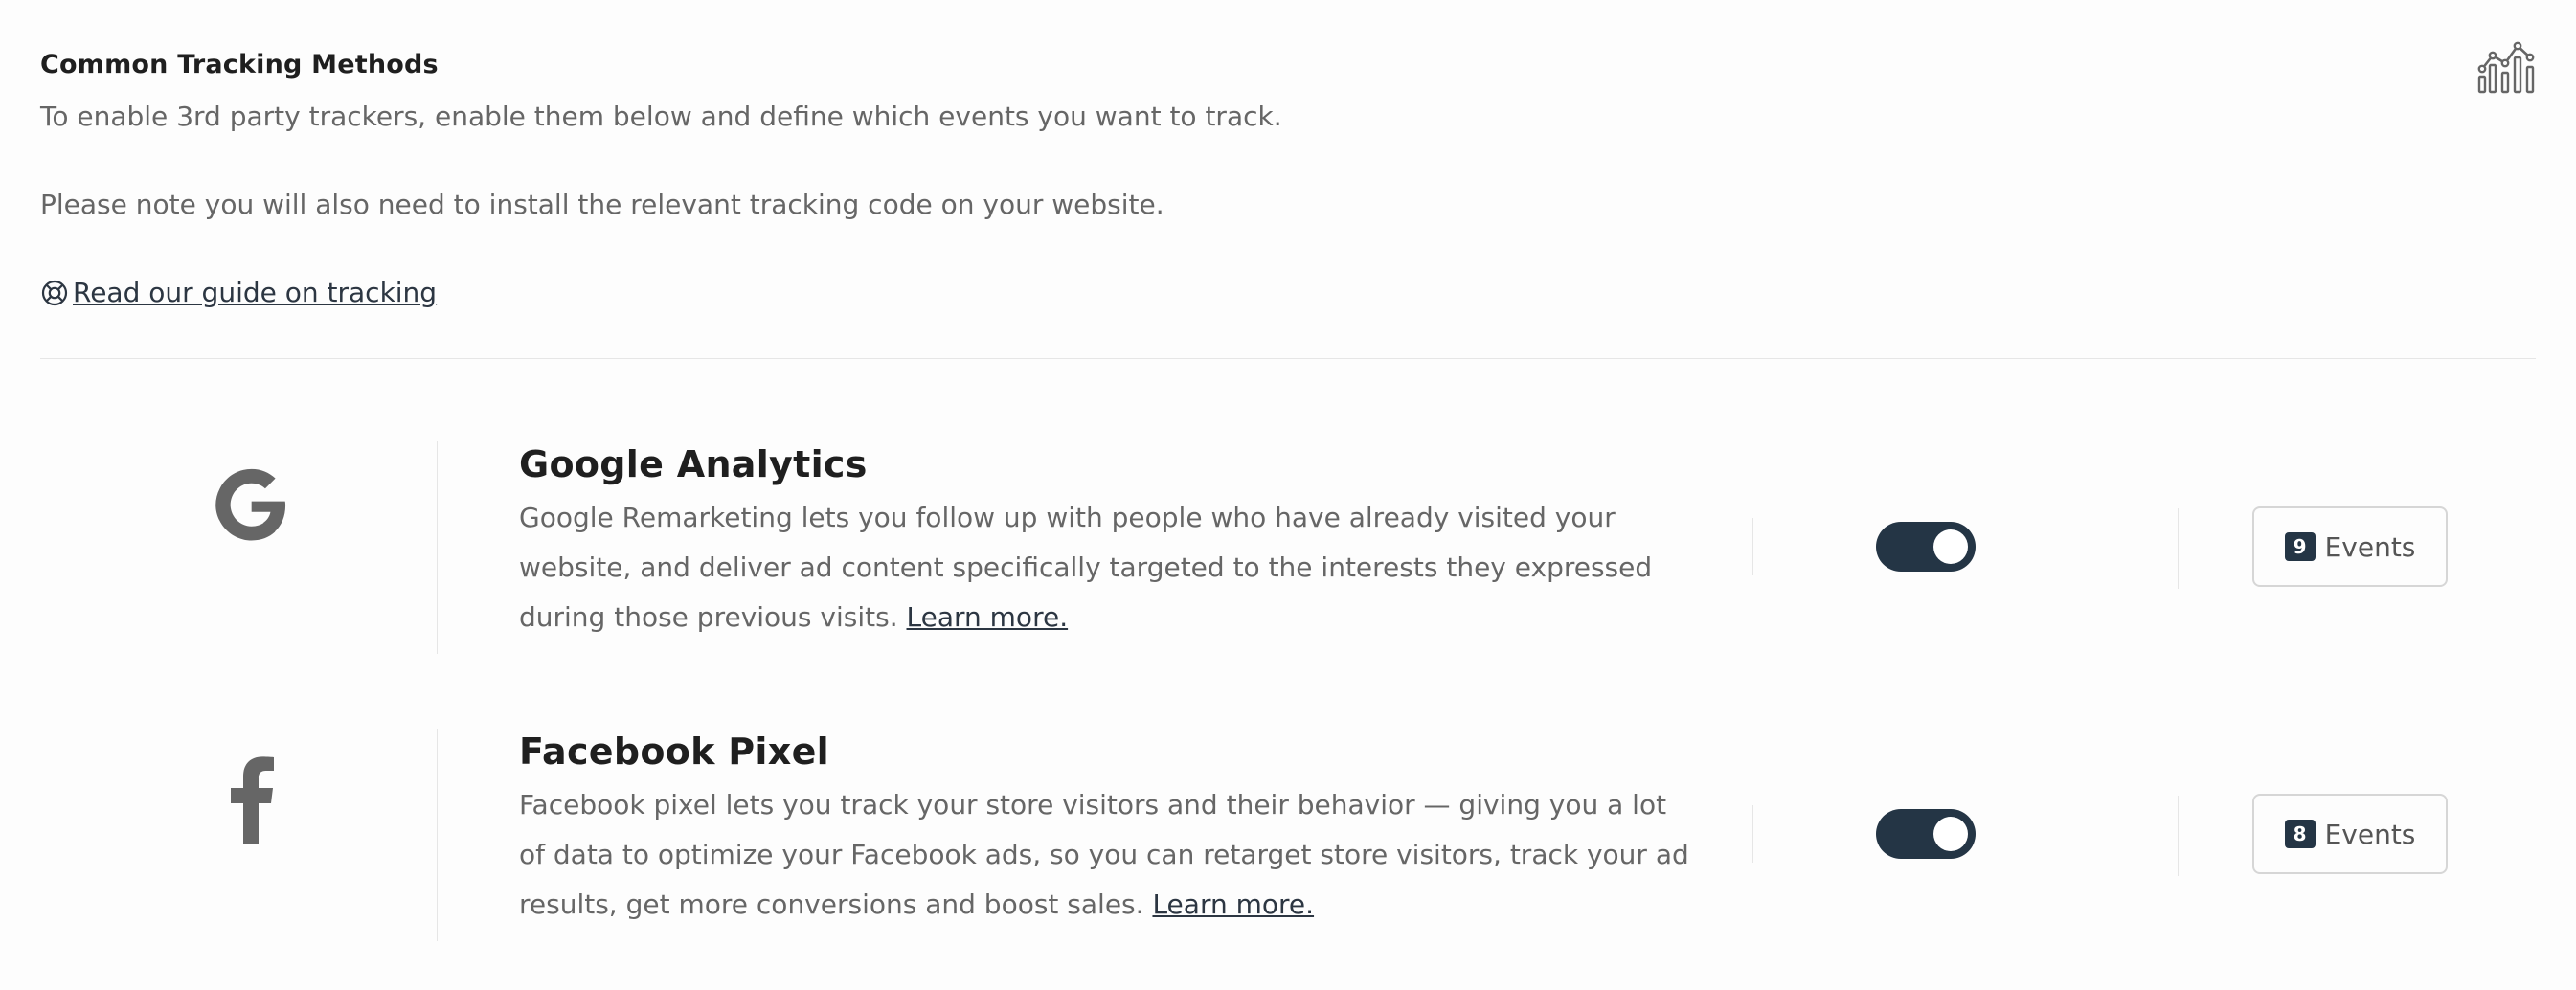  Describe the element at coordinates (251, 505) in the screenshot. I see `google-icon` at that location.